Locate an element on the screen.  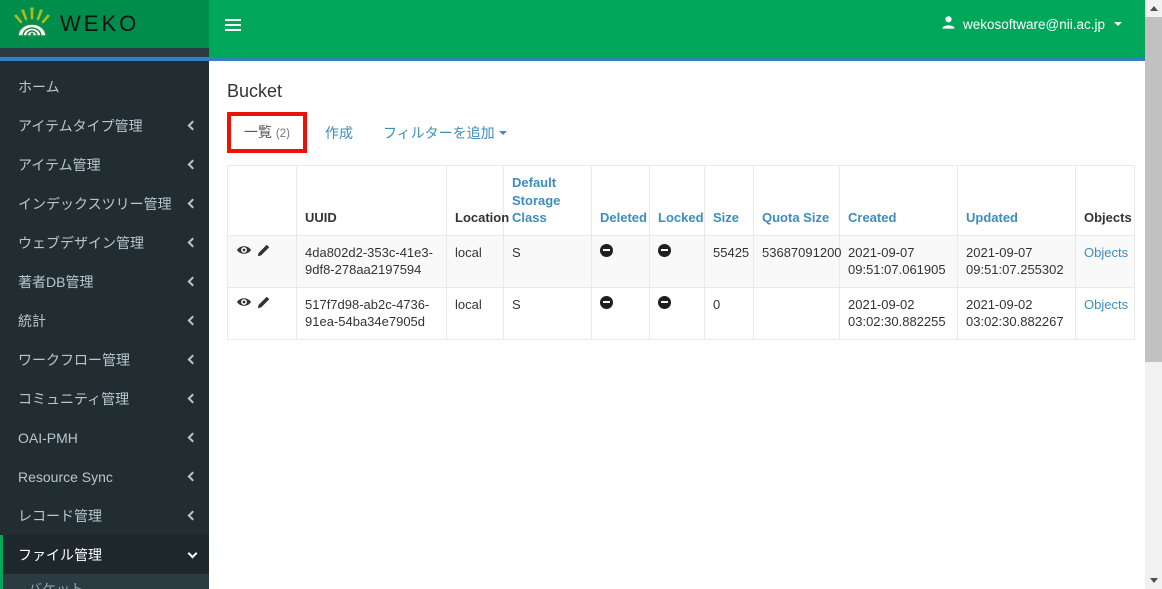
cell-updated: 2021-09-07 09:51:07.255302 is located at coordinates (1016, 261).